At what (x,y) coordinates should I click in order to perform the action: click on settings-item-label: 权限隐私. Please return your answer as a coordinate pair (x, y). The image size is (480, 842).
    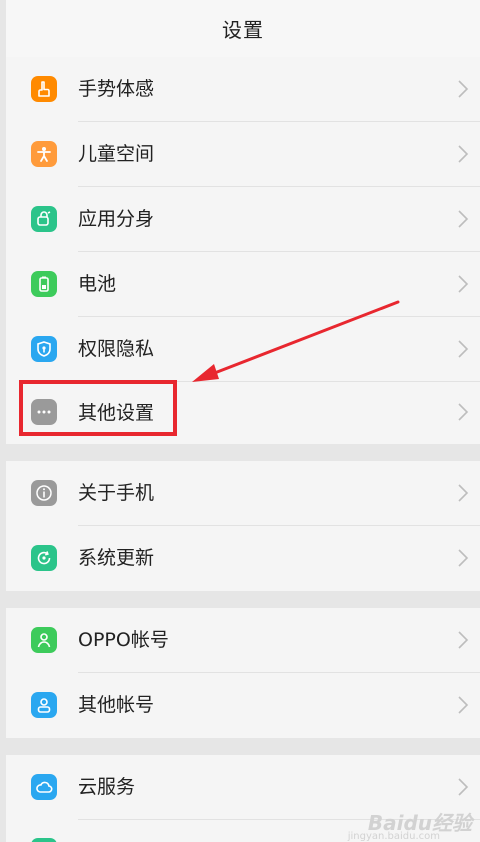
    Looking at the image, I should click on (116, 349).